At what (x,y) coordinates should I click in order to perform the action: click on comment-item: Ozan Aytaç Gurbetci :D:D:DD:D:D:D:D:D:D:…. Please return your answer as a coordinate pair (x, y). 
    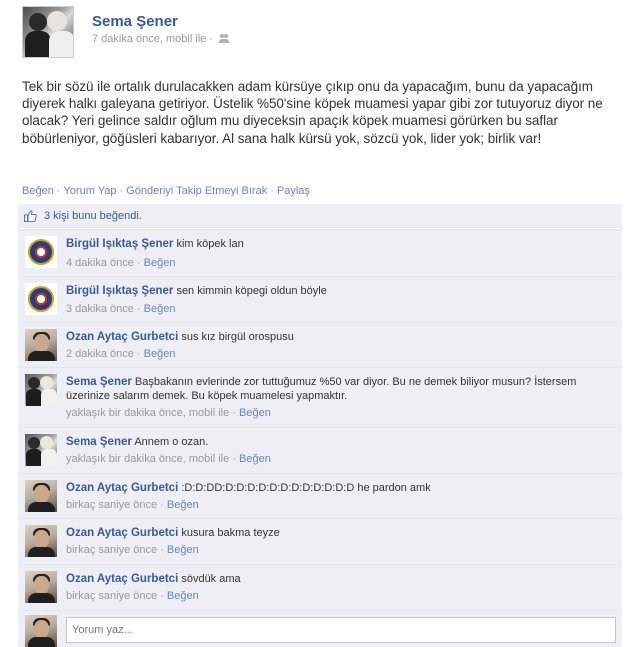
    Looking at the image, I should click on (320, 495).